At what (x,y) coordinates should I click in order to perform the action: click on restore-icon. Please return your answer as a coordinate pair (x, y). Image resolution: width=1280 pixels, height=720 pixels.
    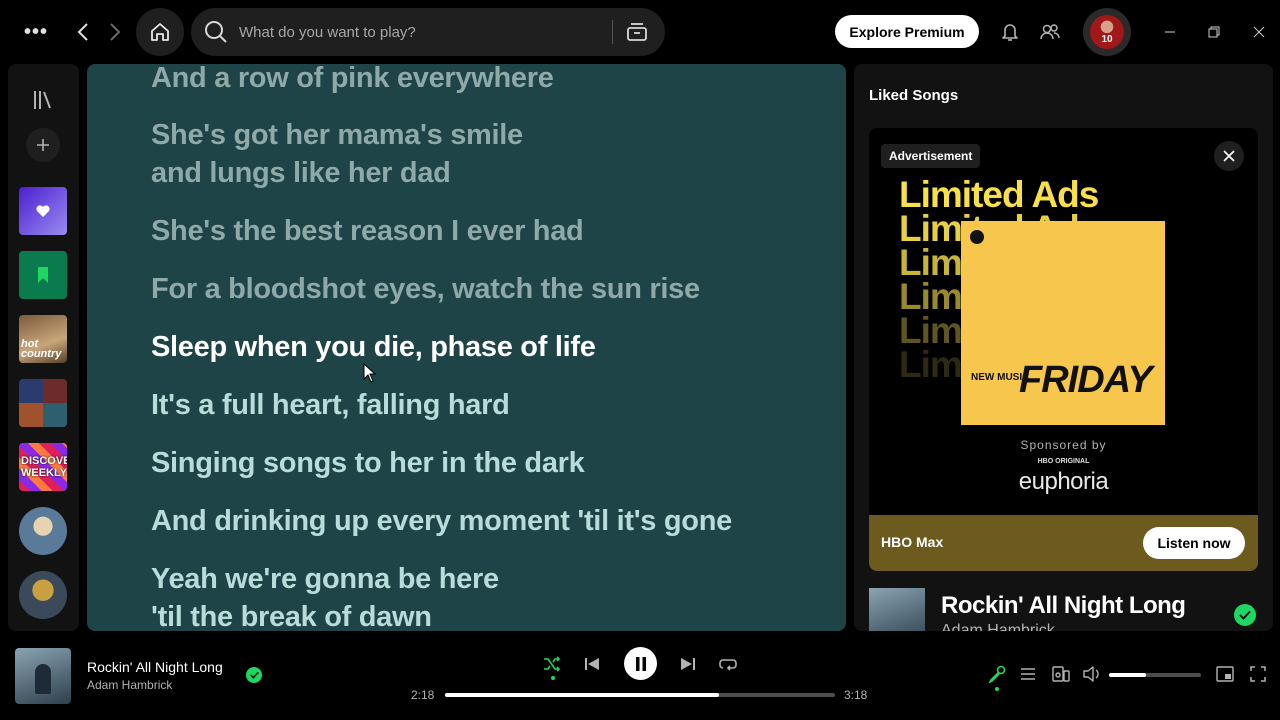
    Looking at the image, I should click on (1214, 32).